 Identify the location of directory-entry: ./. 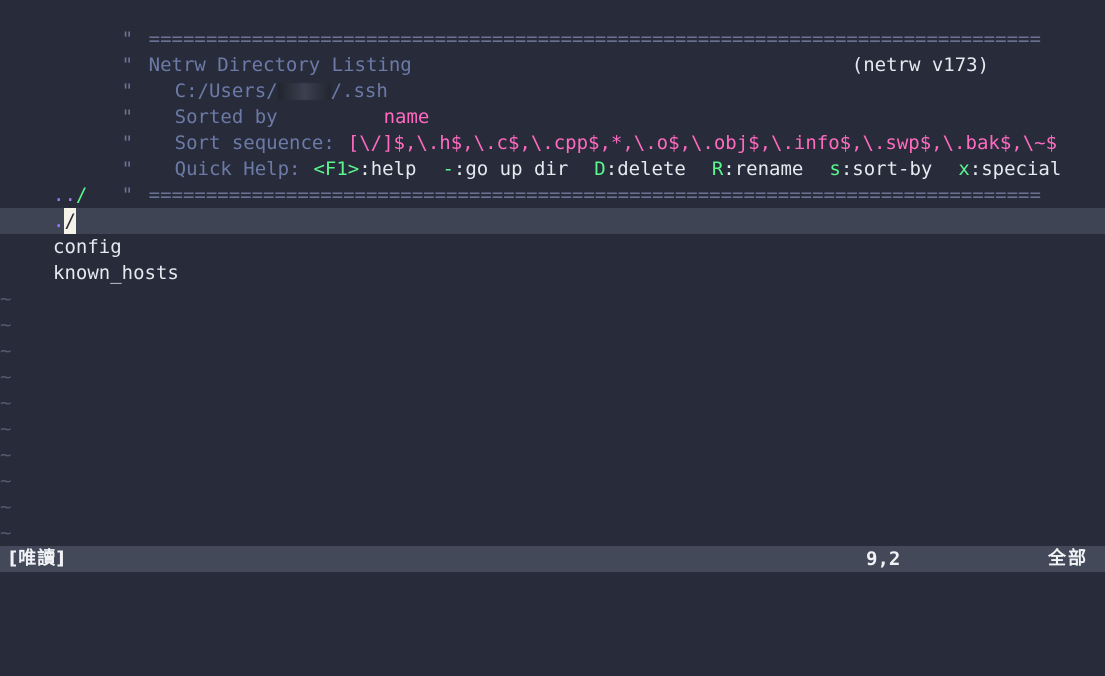
(552, 221).